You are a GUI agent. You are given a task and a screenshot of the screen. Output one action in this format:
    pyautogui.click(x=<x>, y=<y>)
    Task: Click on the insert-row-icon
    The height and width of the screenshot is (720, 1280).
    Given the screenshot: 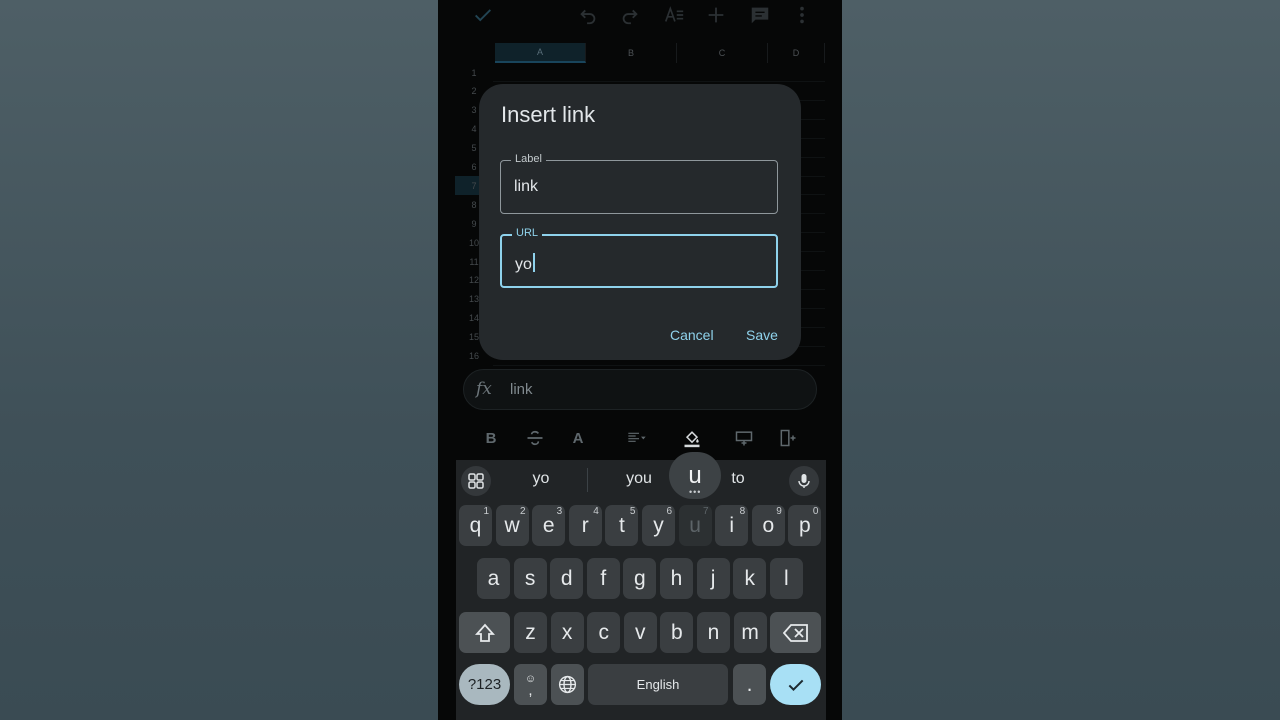 What is the action you would take?
    pyautogui.click(x=744, y=438)
    